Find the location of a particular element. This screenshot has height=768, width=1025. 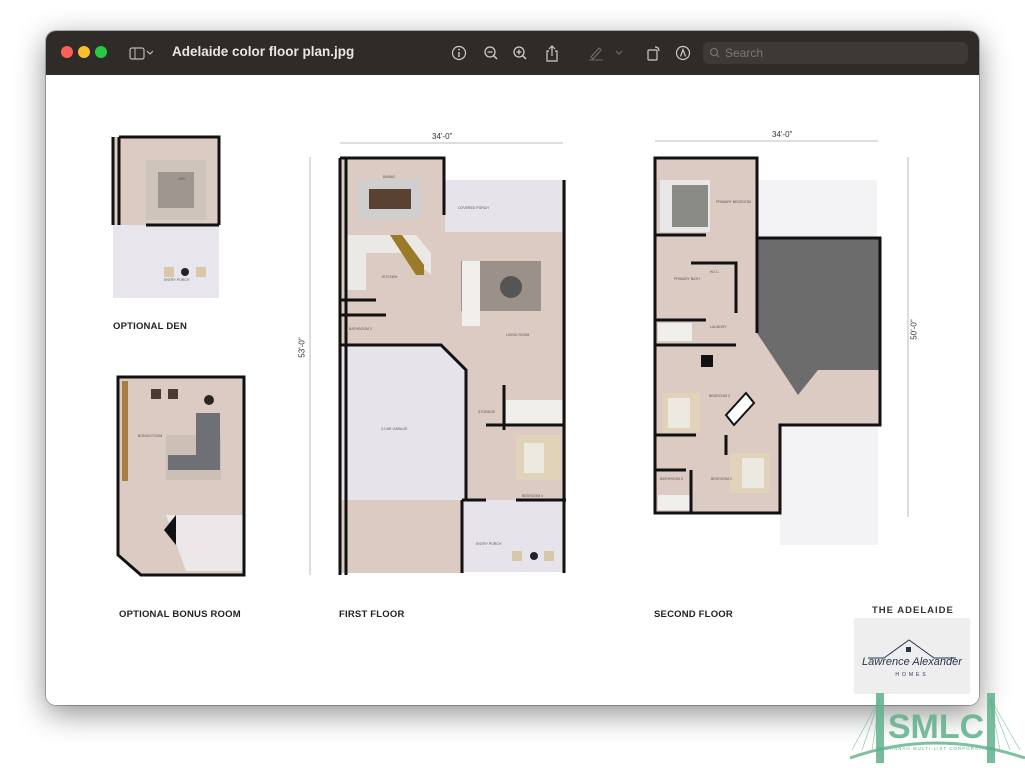

smlc-watermark: SMLC SAVANNAH MULTI-LIST CORPORATION is located at coordinates (937, 728).